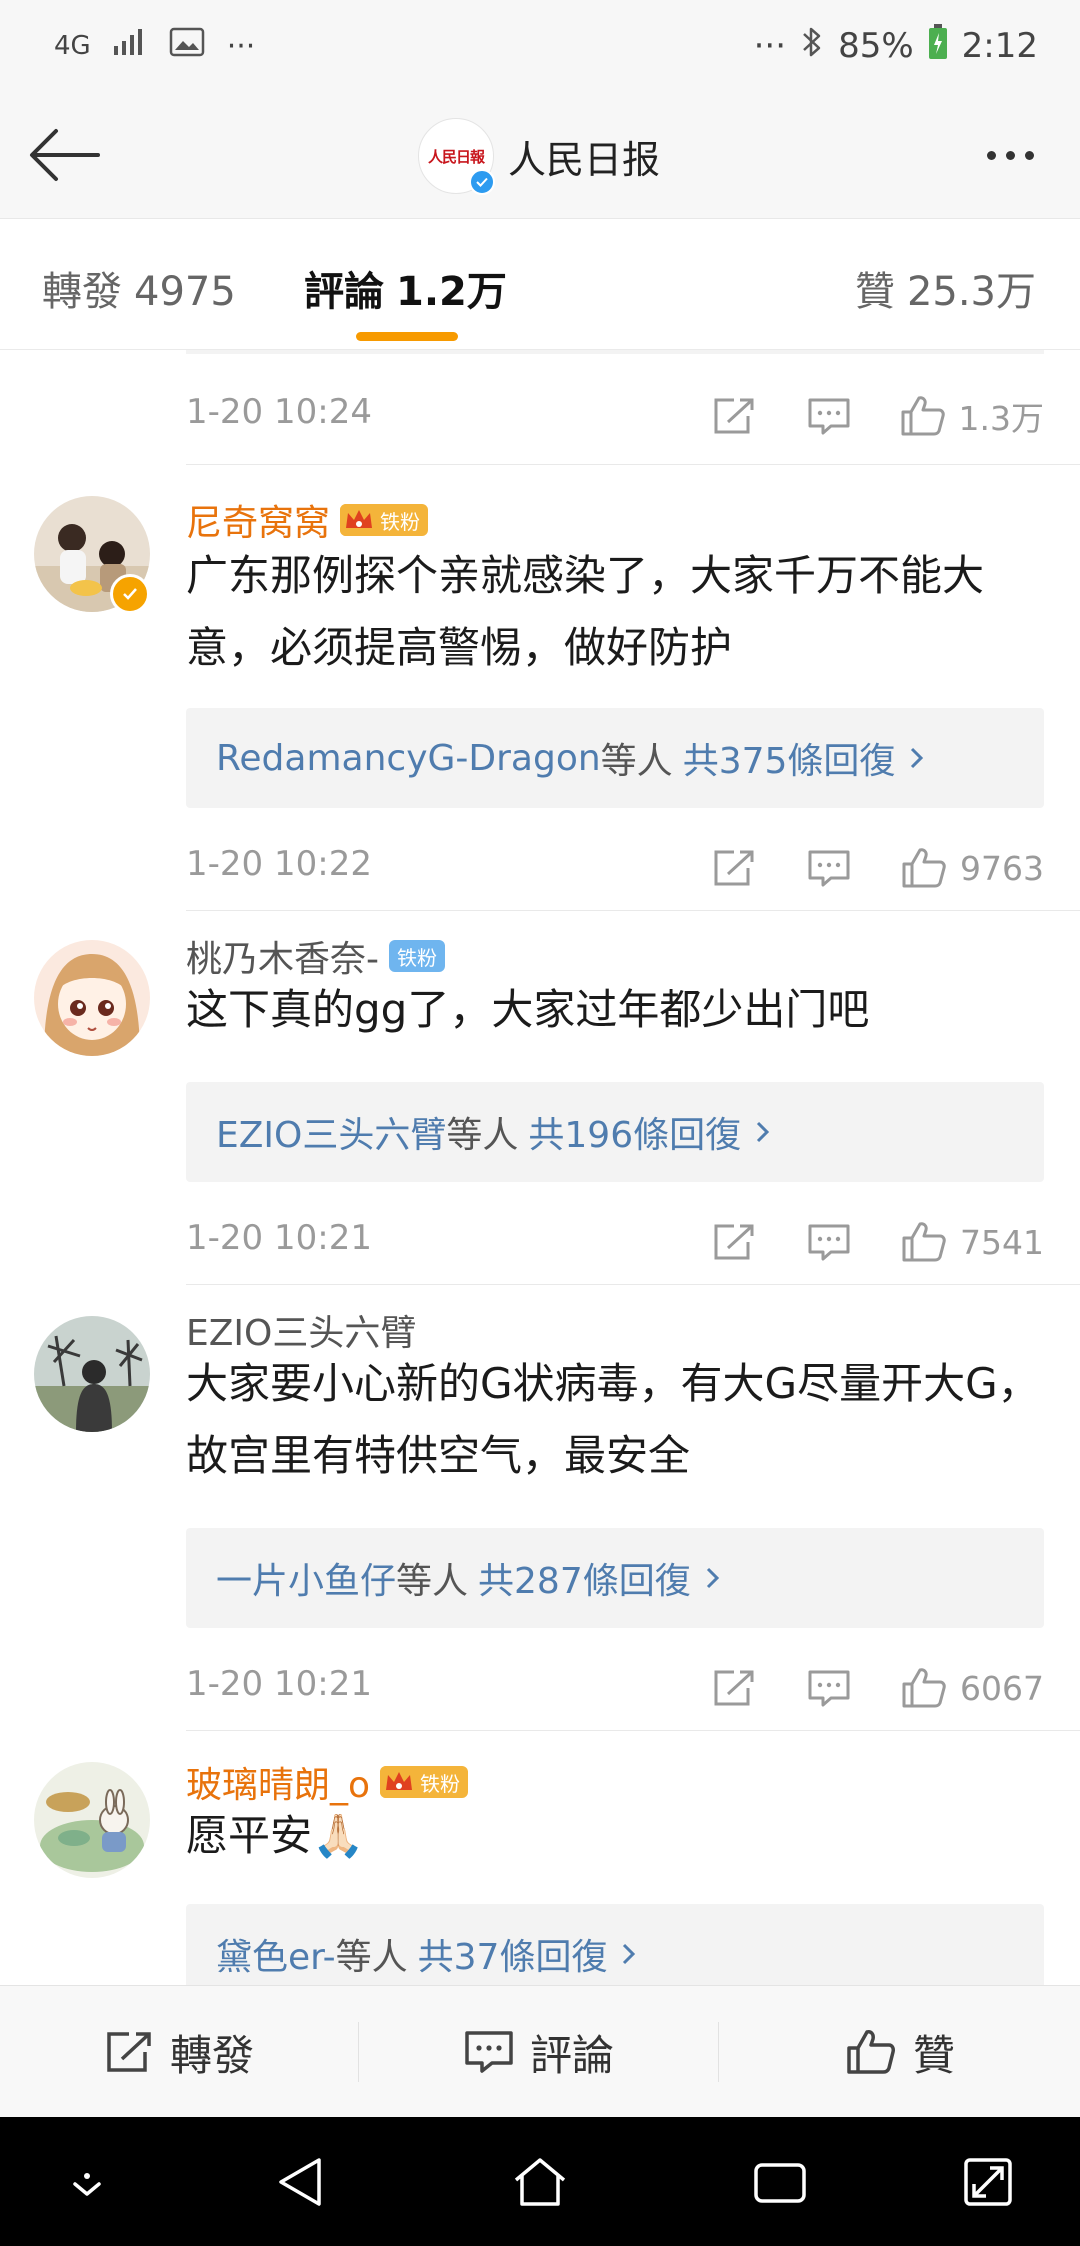  What do you see at coordinates (82, 292) in the screenshot?
I see `tab-label: 轉發` at bounding box center [82, 292].